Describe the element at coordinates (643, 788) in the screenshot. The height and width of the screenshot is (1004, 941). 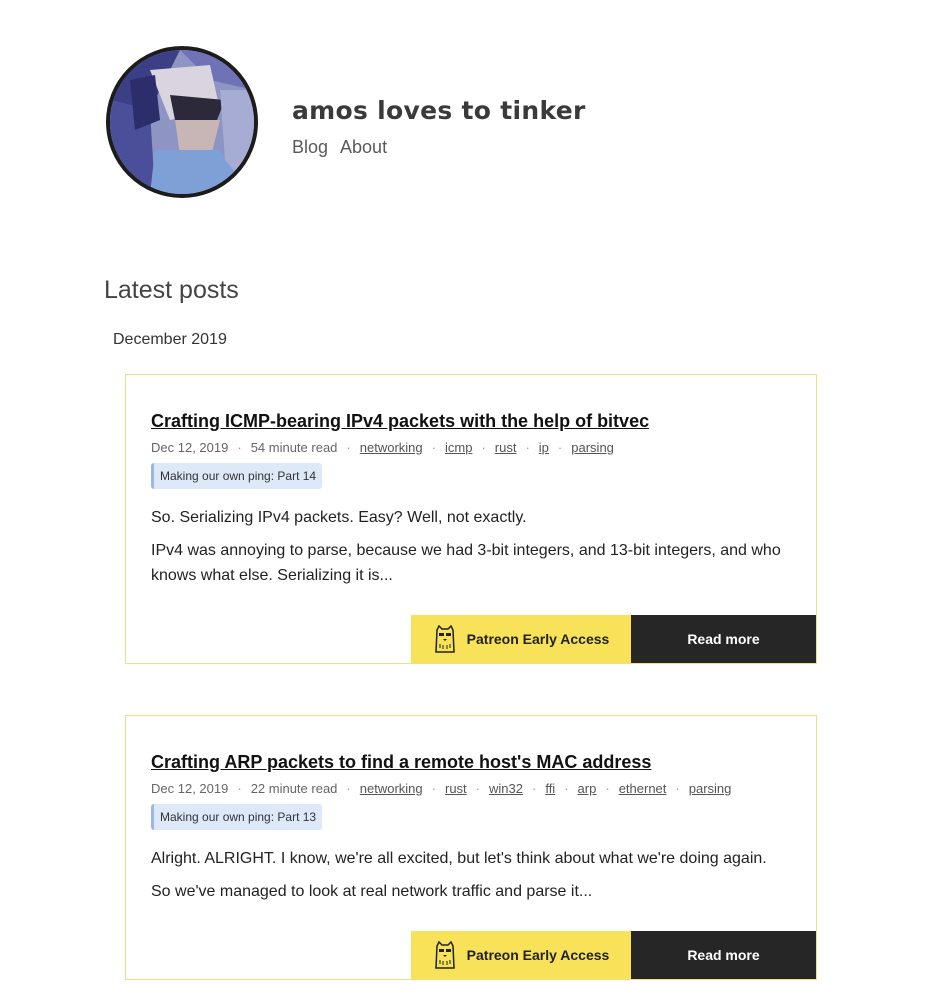
I see `tag-link: ethernet` at that location.